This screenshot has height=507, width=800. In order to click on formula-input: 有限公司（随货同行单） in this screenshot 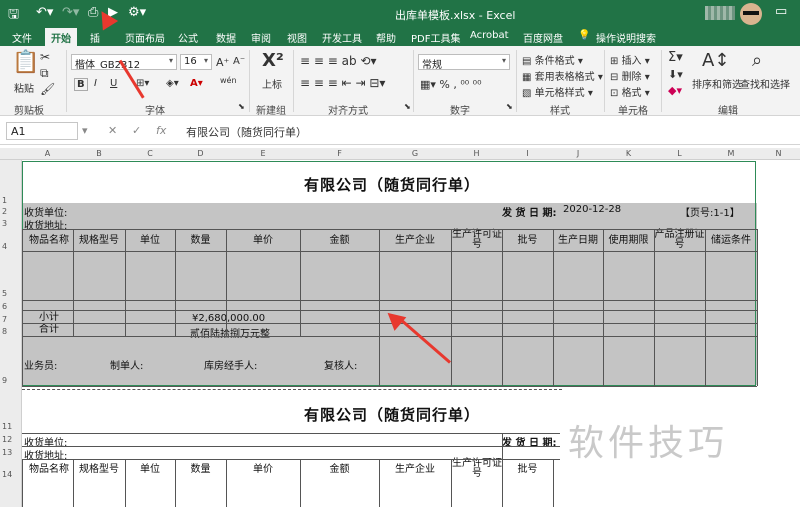, I will do `click(246, 132)`.